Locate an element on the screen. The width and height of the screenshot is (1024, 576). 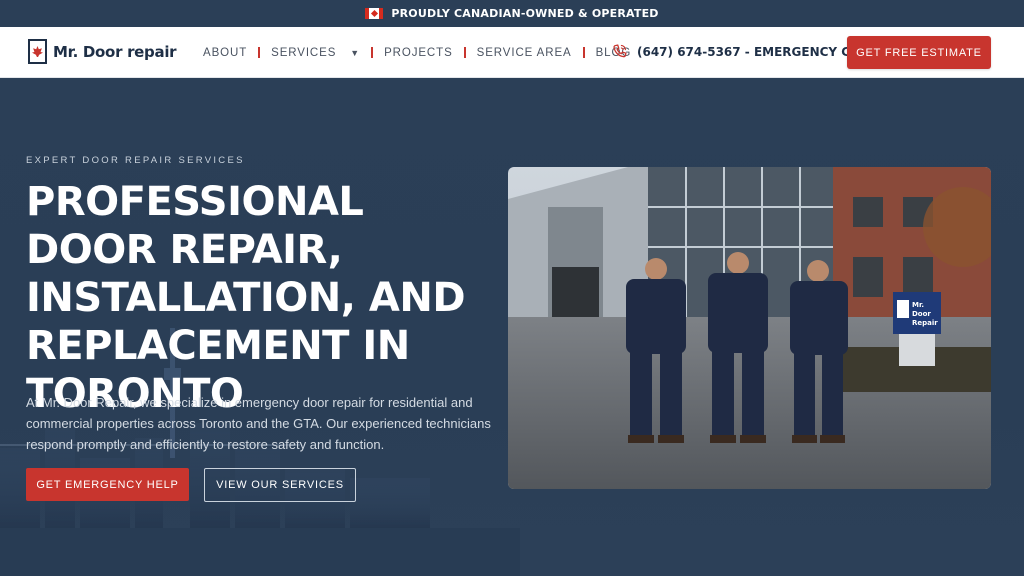
view-our-services-button: VIEW OUR SERVICES is located at coordinates (280, 485).